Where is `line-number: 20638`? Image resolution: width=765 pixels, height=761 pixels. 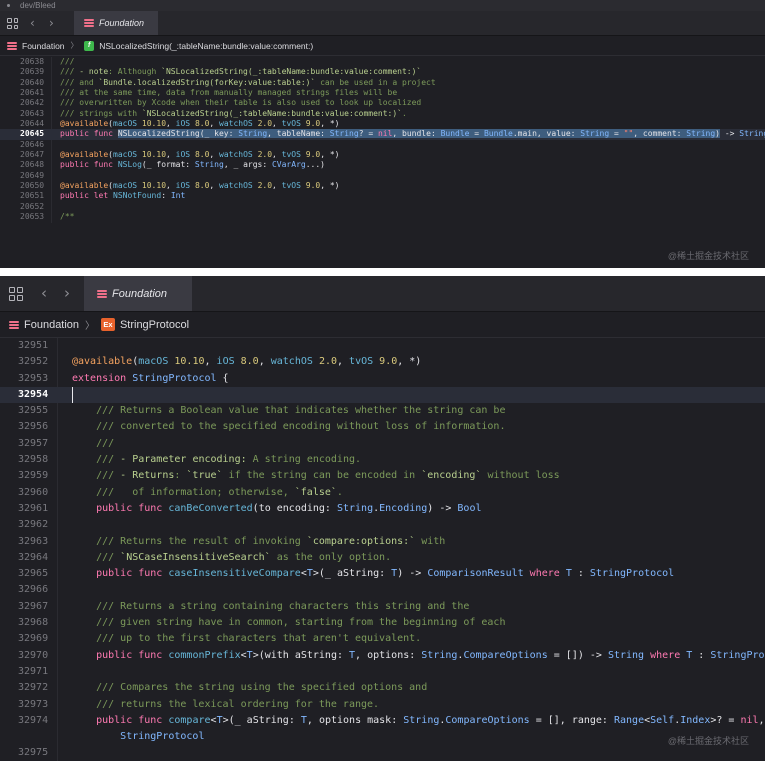
line-number: 20638 is located at coordinates (32, 61).